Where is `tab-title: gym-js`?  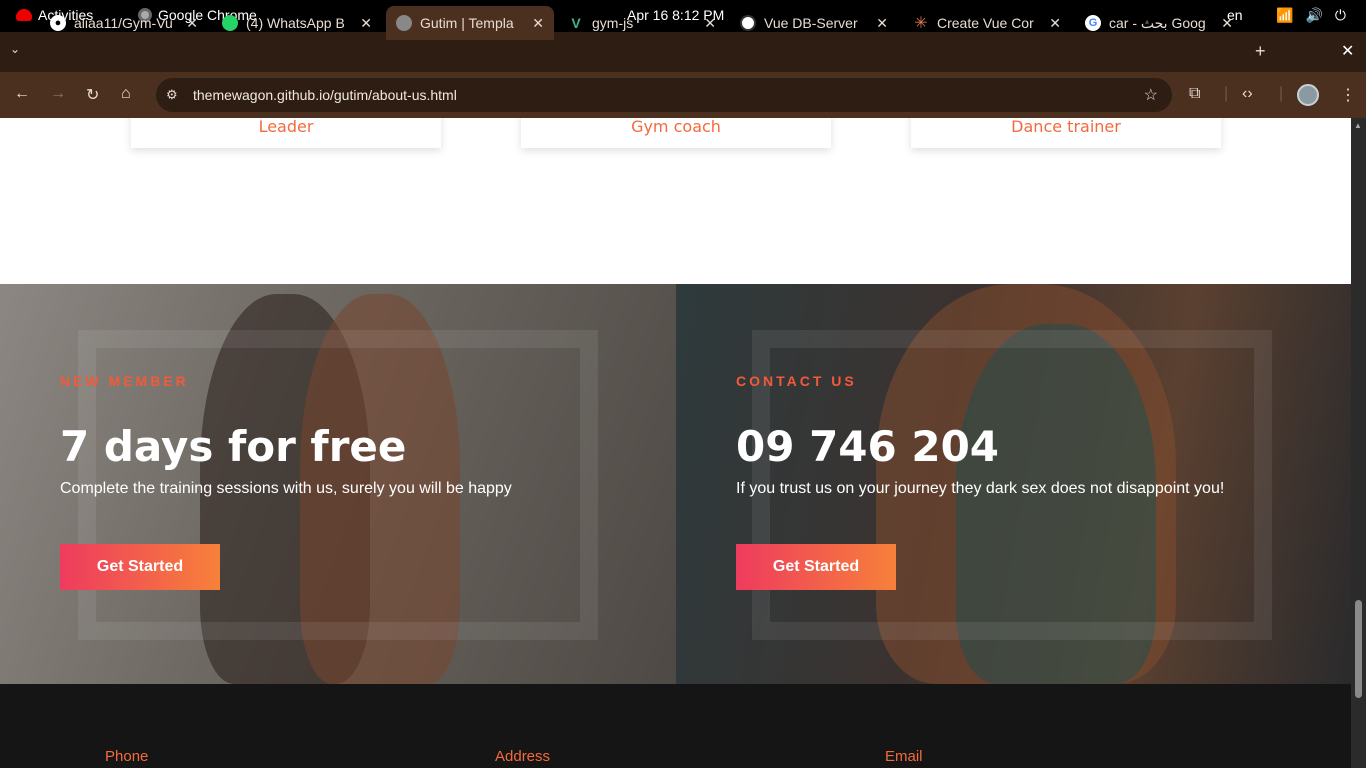 tab-title: gym-js is located at coordinates (613, 23).